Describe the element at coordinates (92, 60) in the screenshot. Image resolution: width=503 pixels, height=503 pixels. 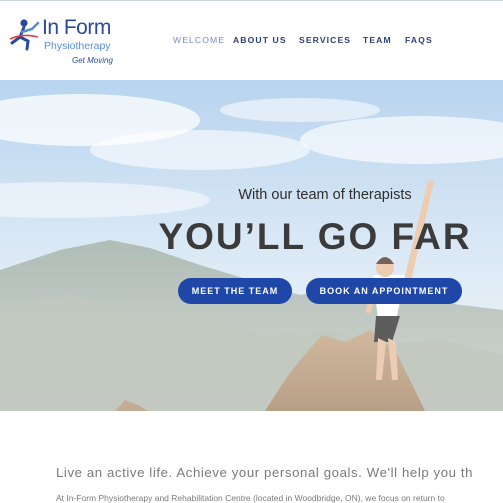
I see `brand-tagline: Get Moving` at that location.